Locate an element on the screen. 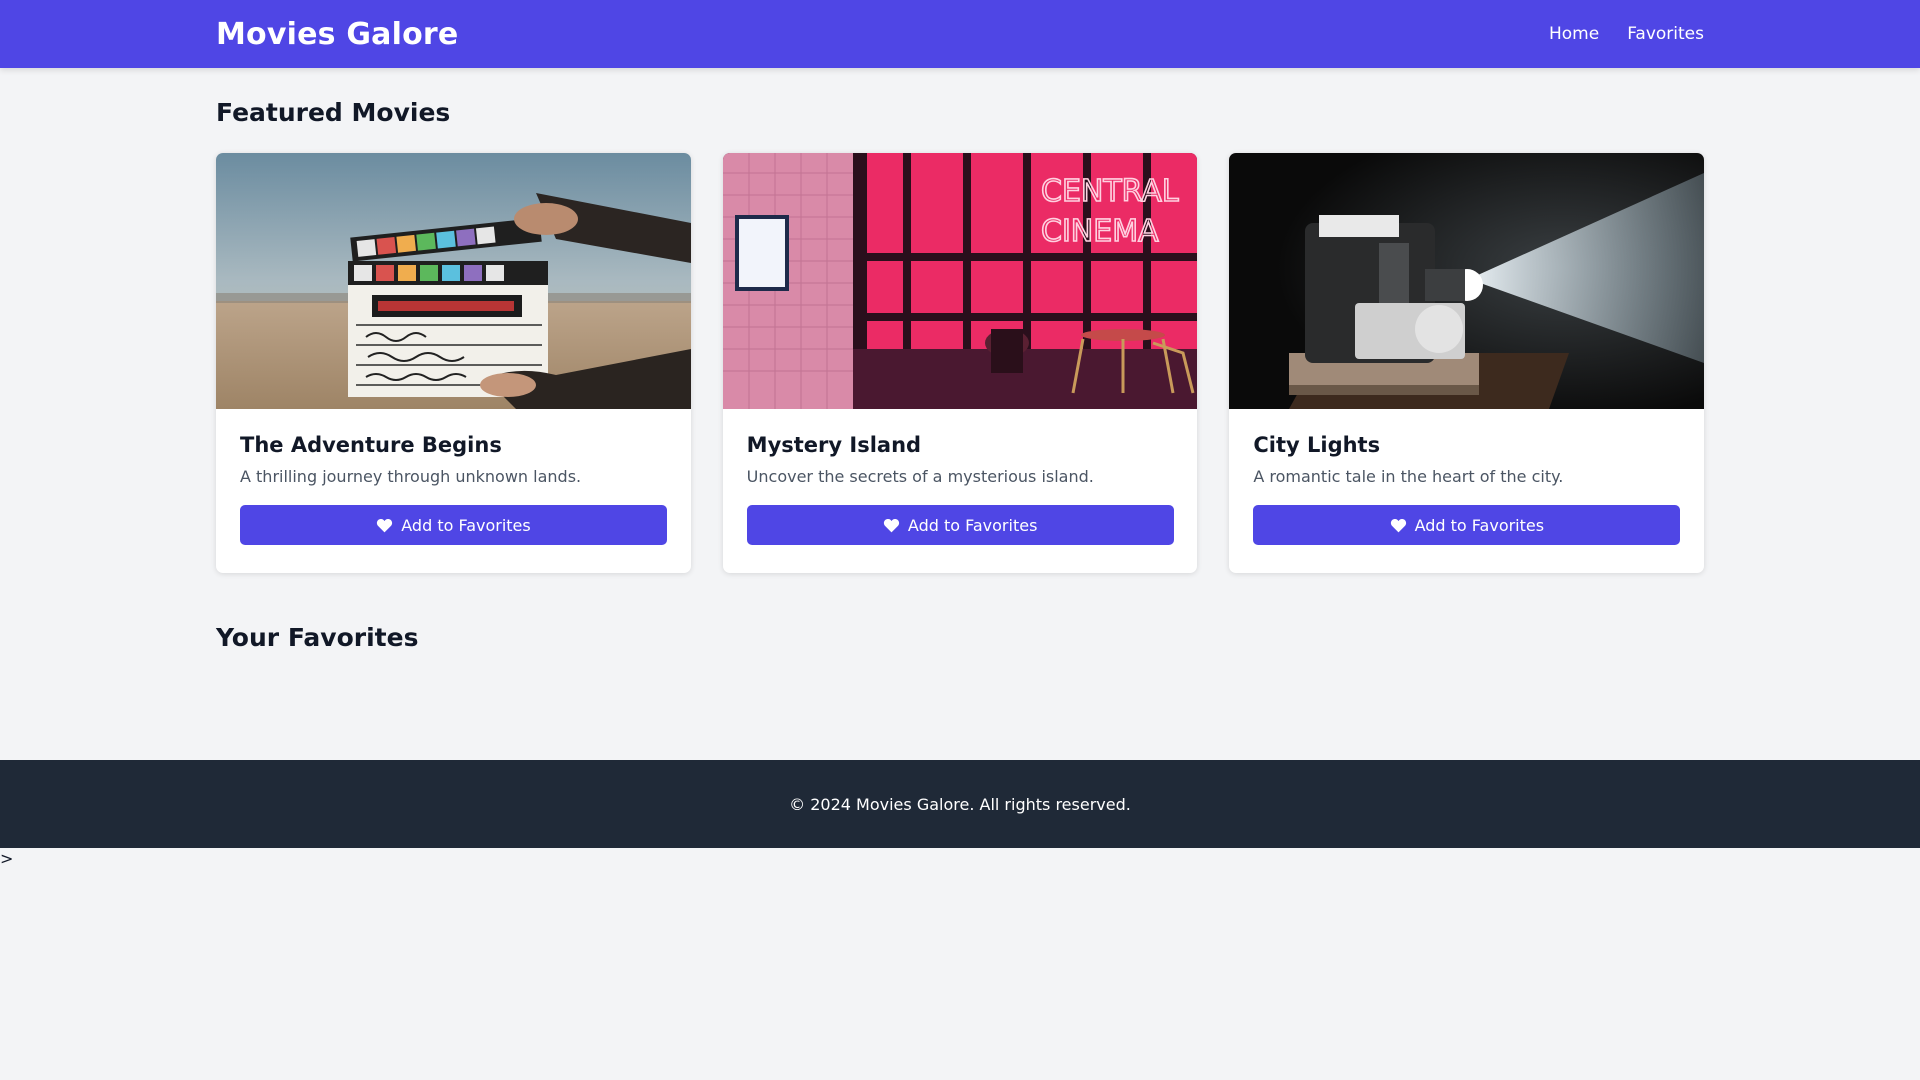  clapperboard-image is located at coordinates (453, 281).